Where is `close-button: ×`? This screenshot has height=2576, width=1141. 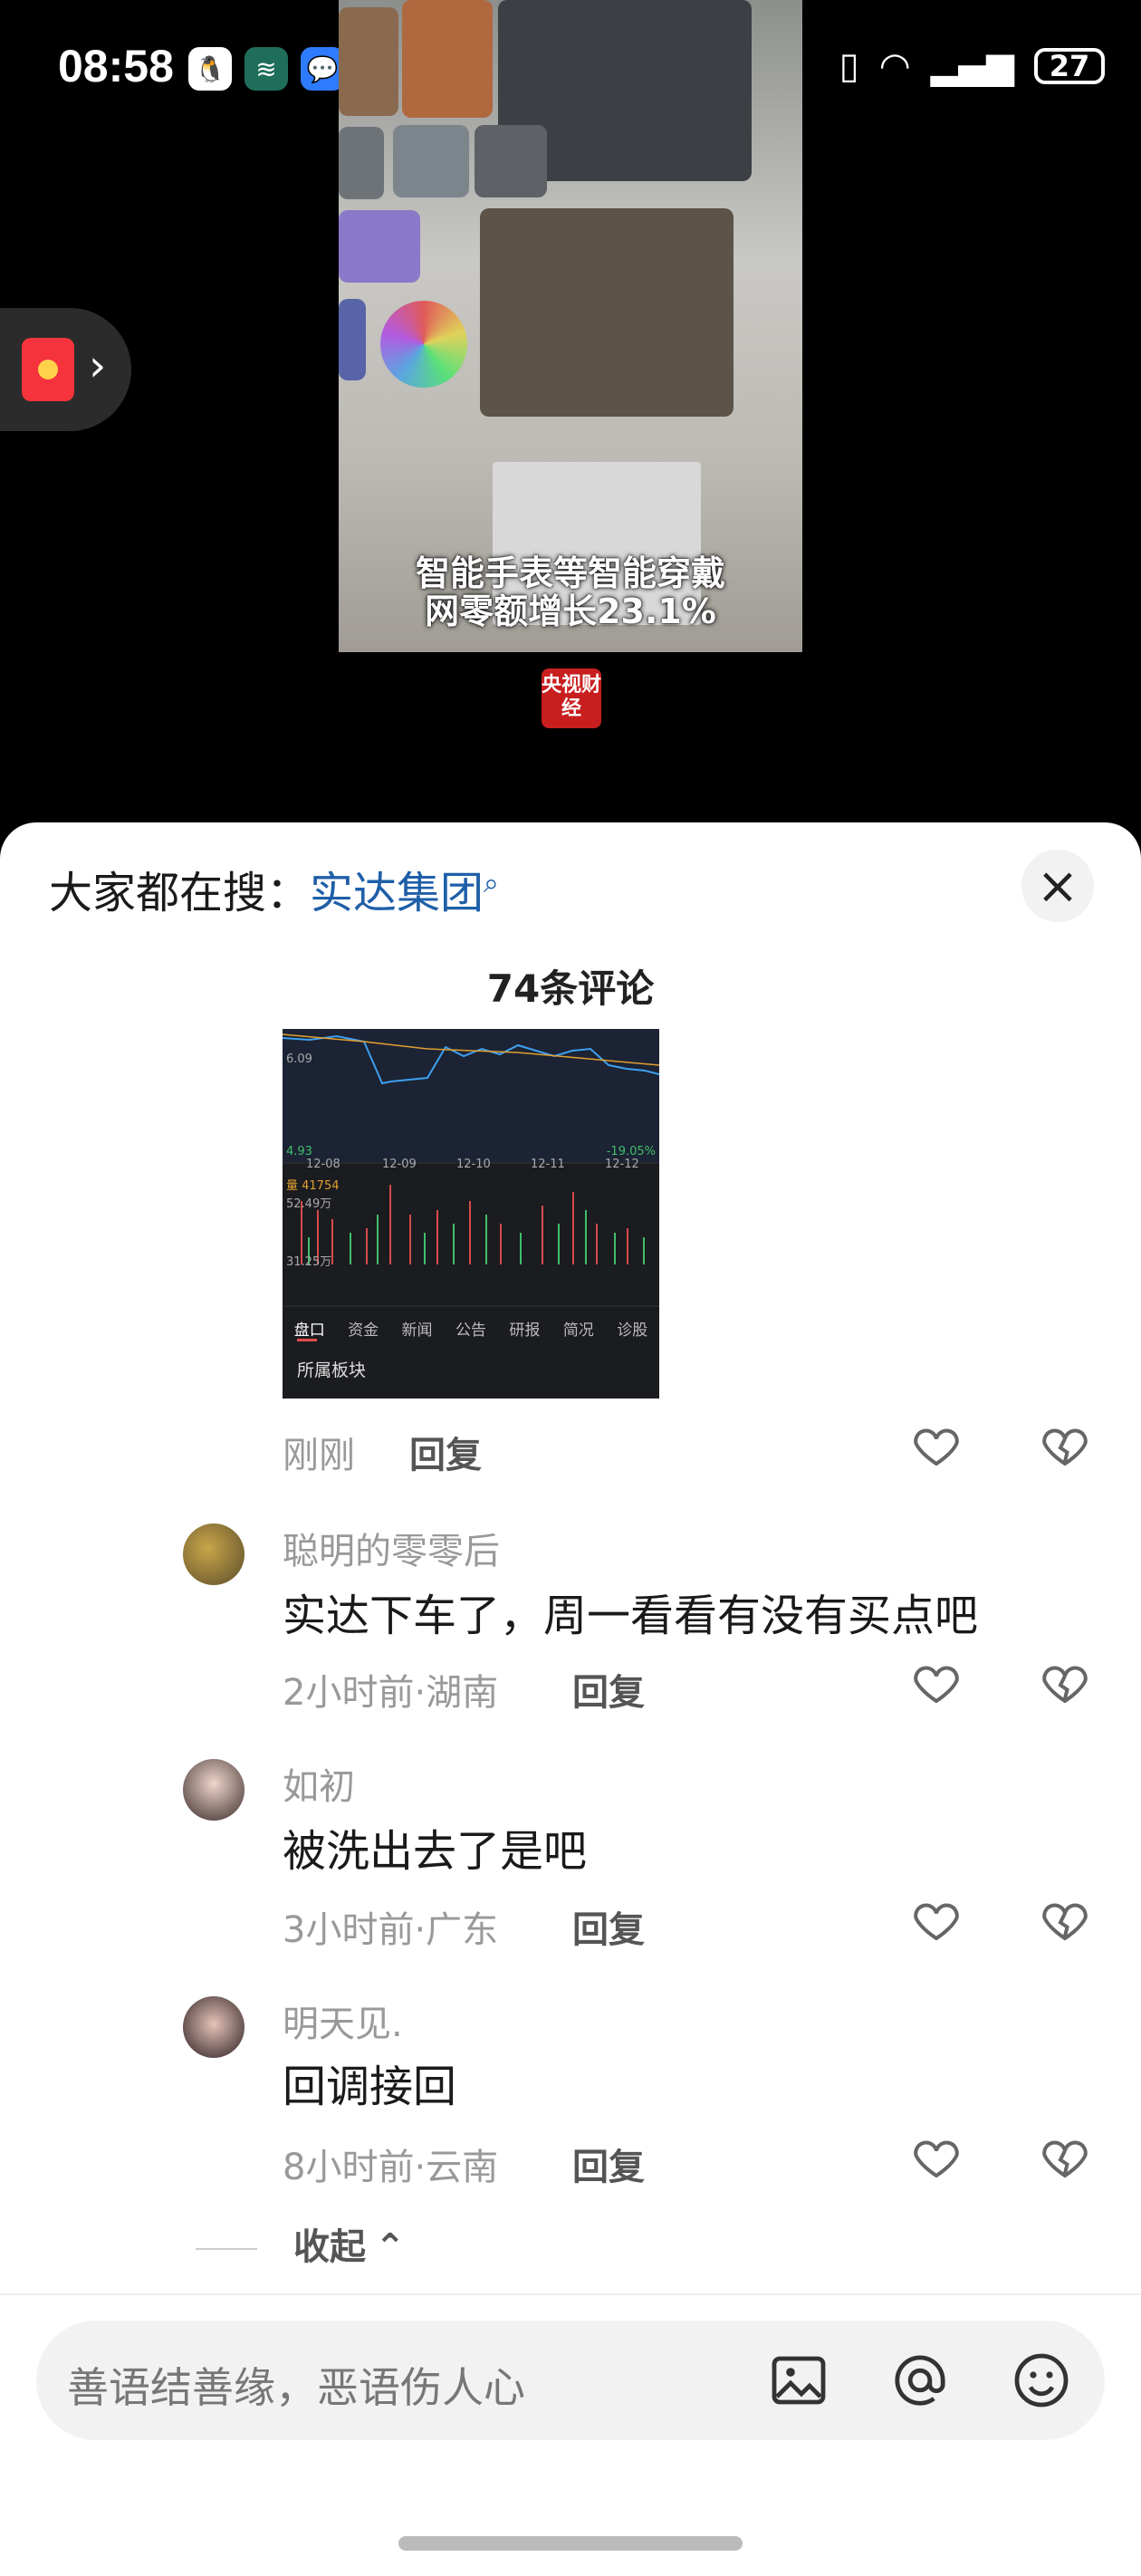 close-button: × is located at coordinates (1057, 886).